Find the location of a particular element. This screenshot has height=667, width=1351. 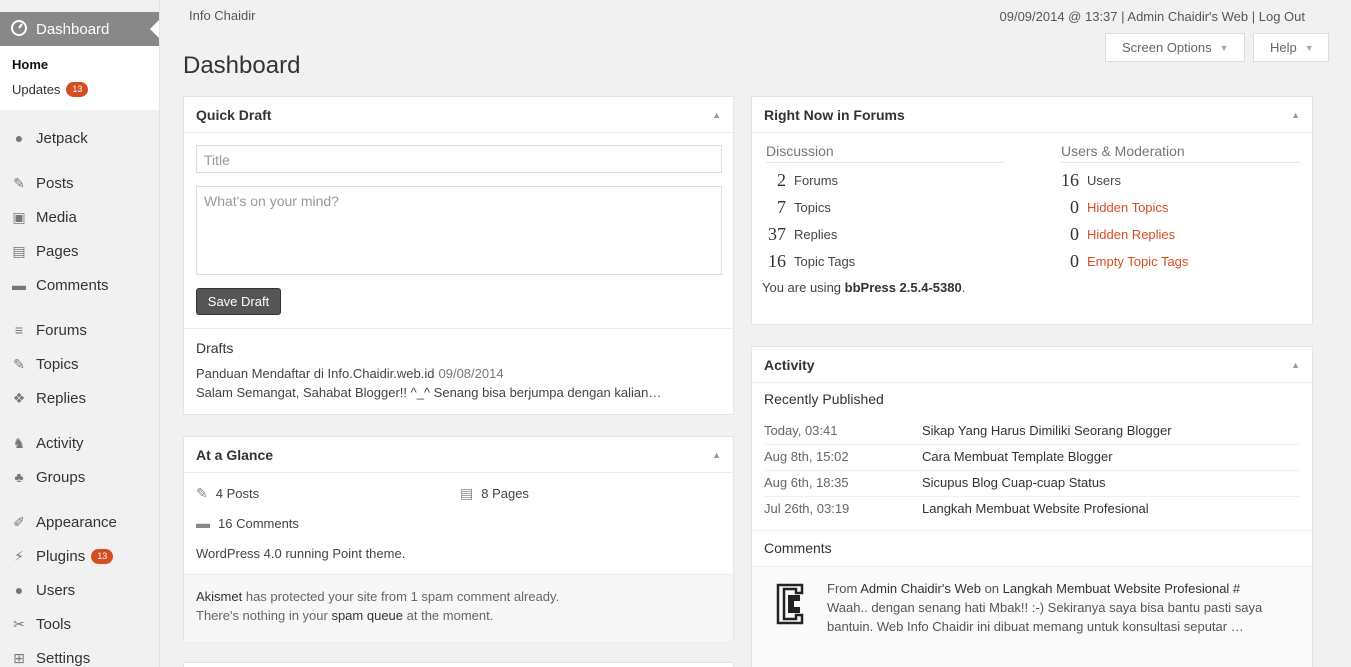

comment-author-link: Admin Chaidir's Web is located at coordinates (920, 588).